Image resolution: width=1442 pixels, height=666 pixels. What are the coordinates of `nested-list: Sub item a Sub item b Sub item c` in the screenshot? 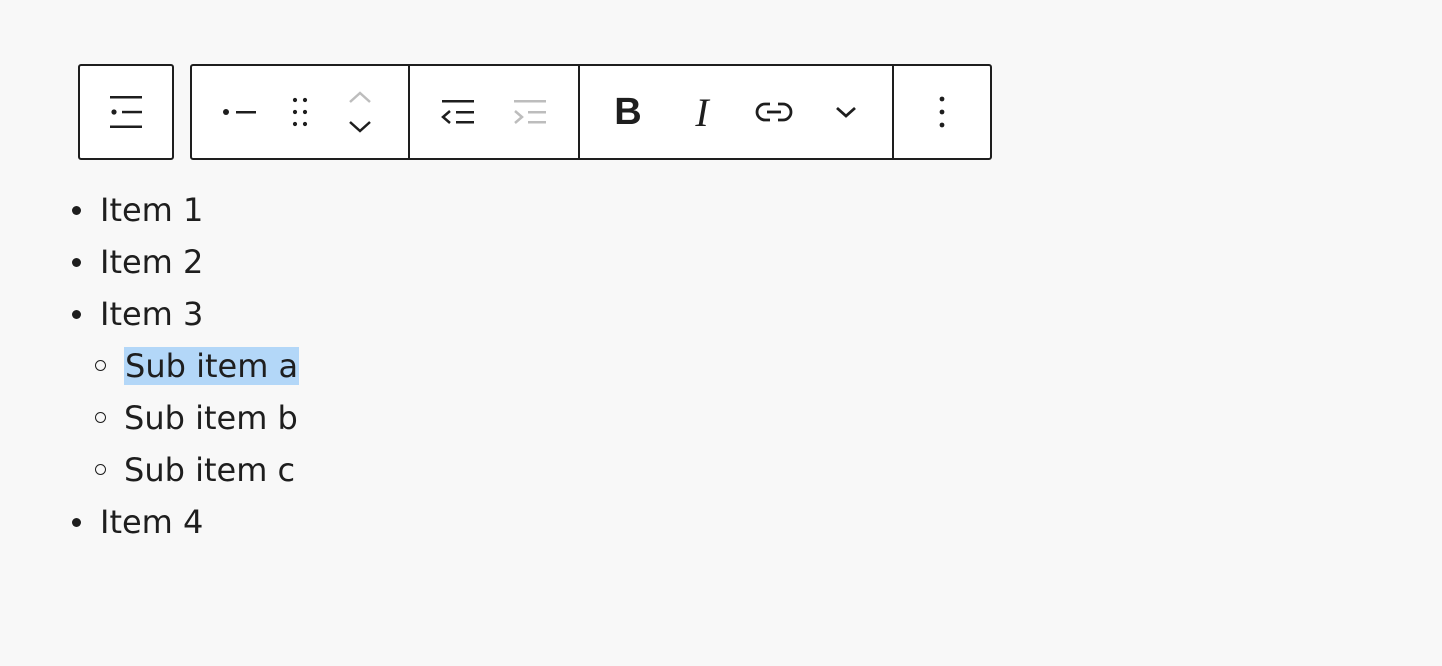 It's located at (197, 418).